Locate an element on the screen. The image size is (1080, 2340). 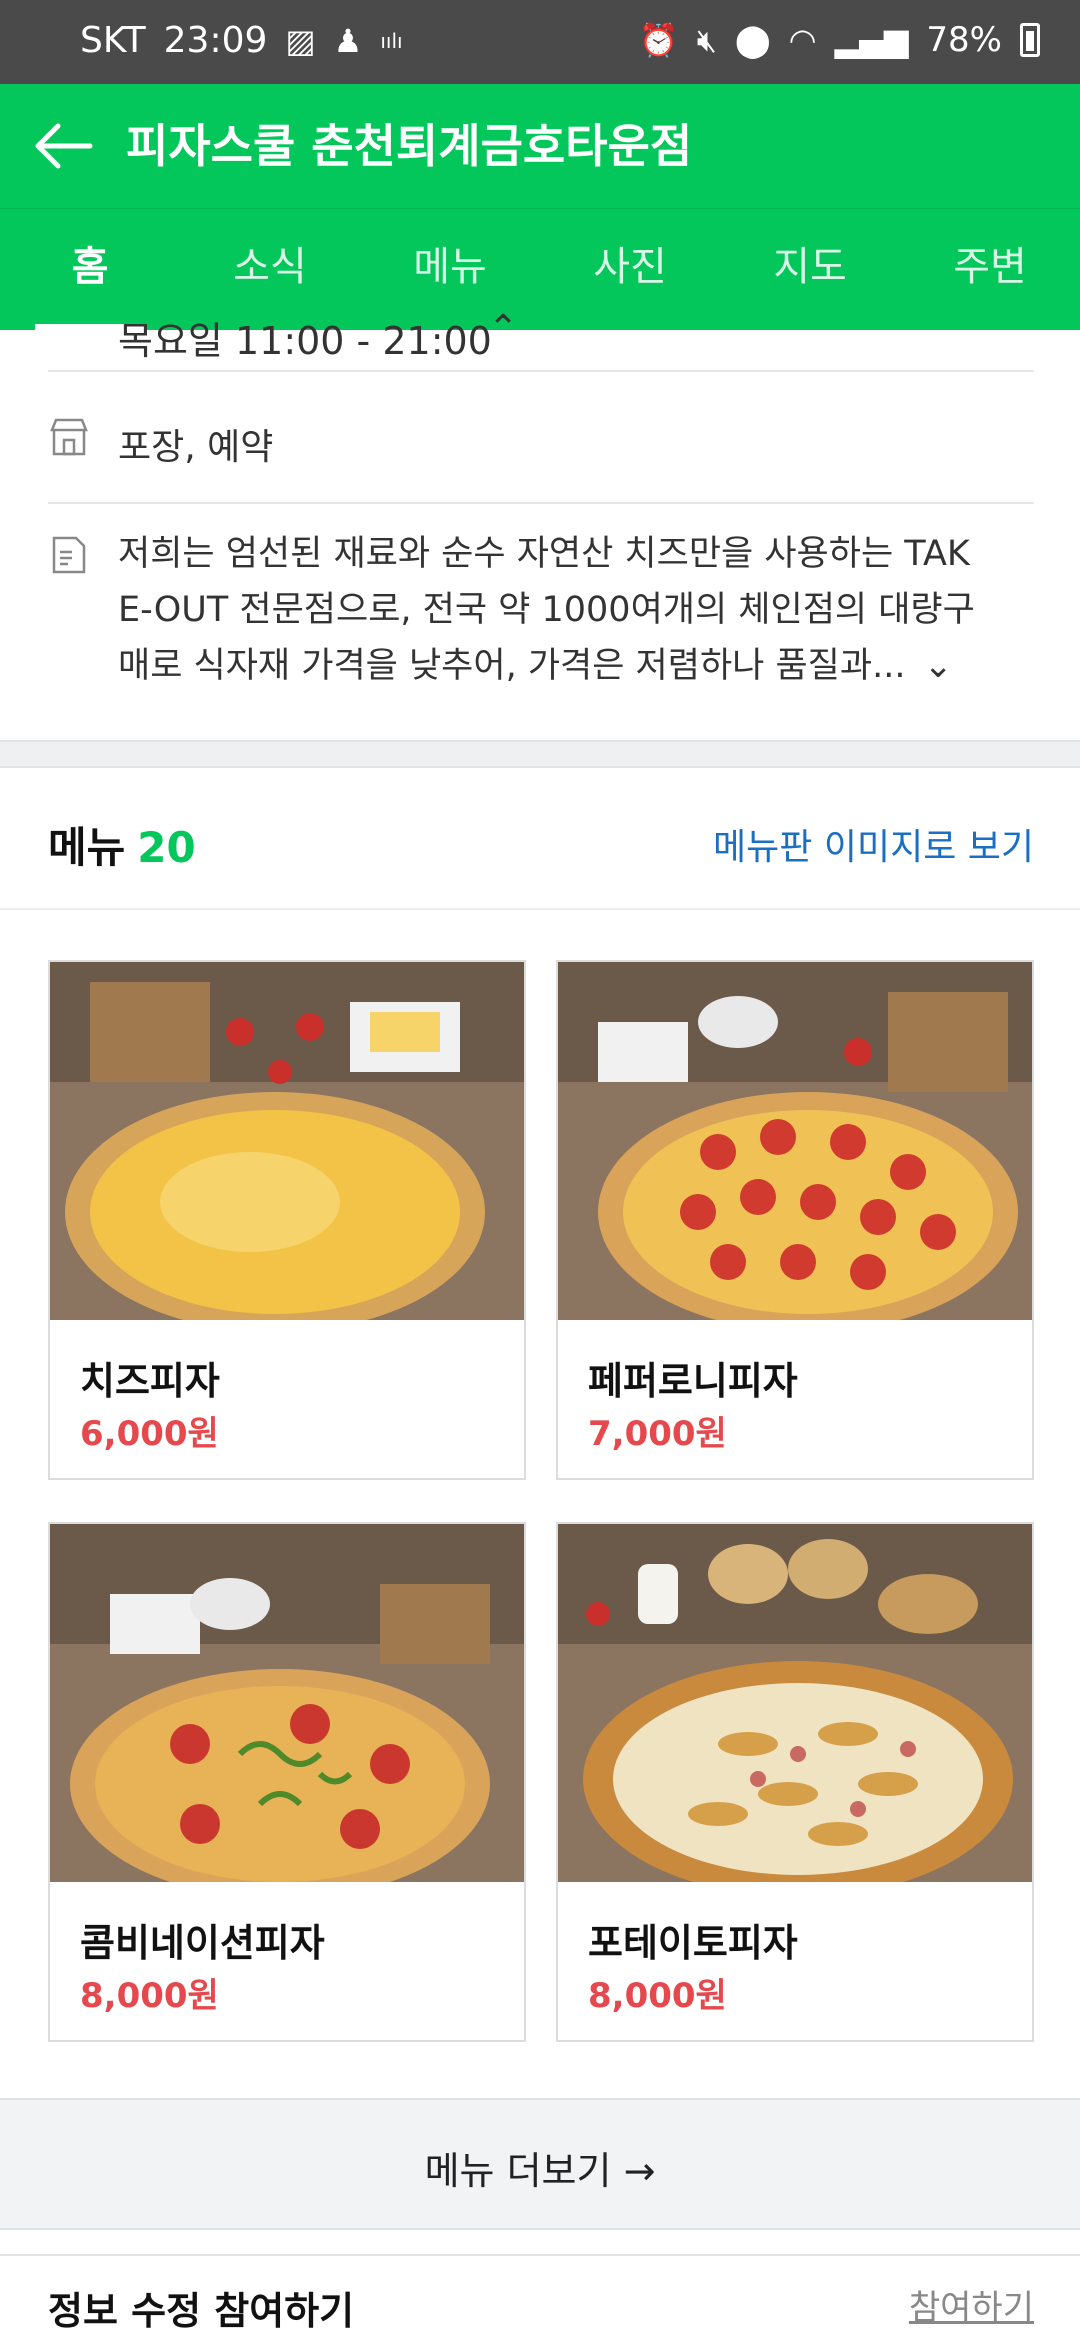
carrier-label: SKT is located at coordinates (113, 40).